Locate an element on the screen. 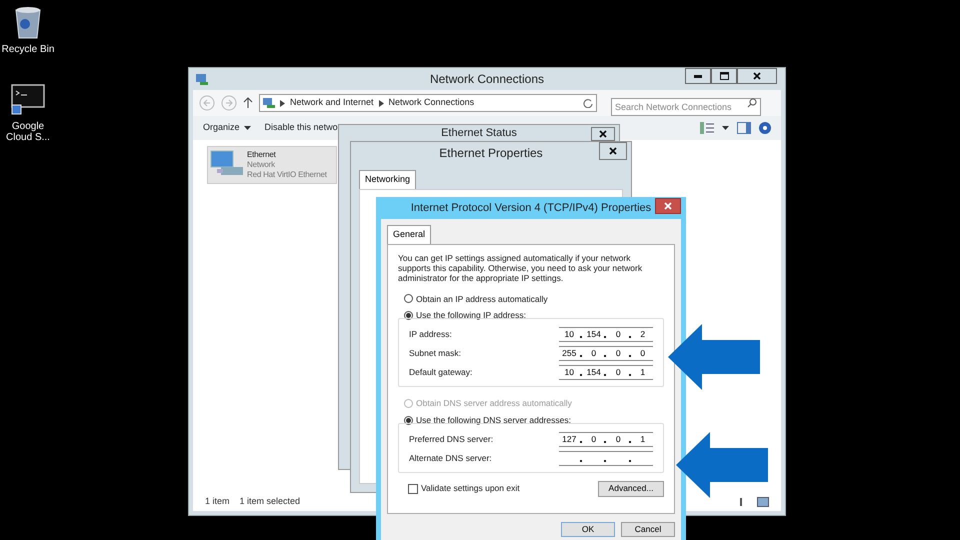  refresh-icon is located at coordinates (588, 103).